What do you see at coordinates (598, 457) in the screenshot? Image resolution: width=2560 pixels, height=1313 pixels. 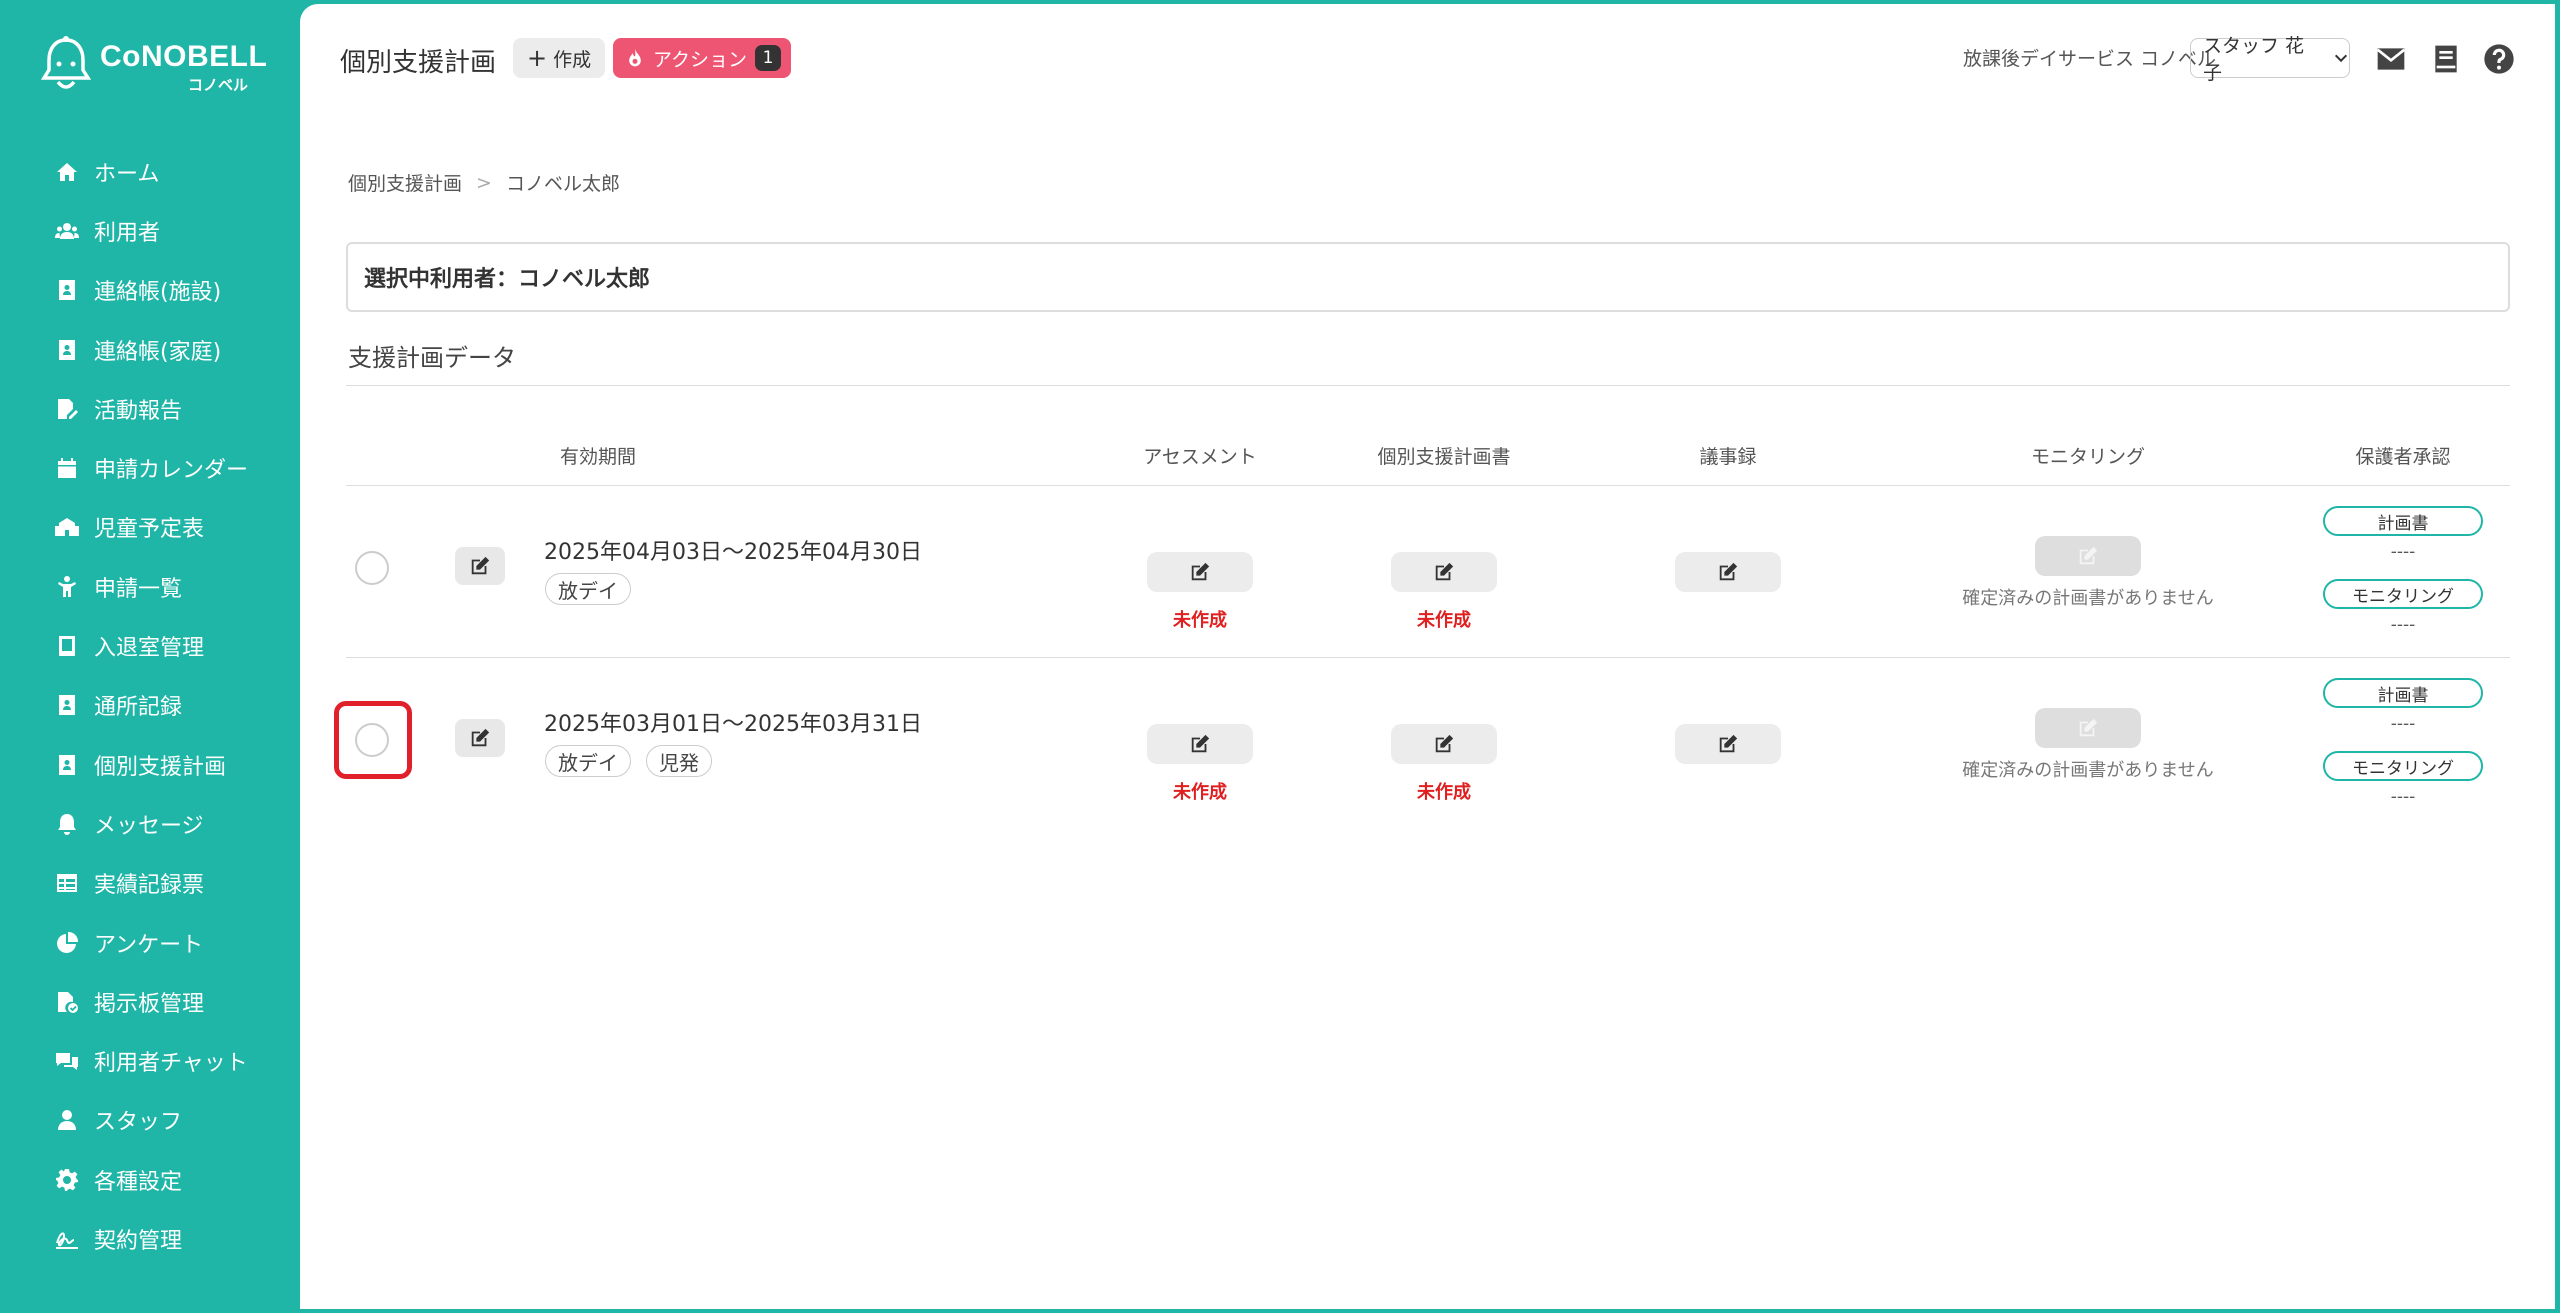 I see `col-header-period: 有効期間` at bounding box center [598, 457].